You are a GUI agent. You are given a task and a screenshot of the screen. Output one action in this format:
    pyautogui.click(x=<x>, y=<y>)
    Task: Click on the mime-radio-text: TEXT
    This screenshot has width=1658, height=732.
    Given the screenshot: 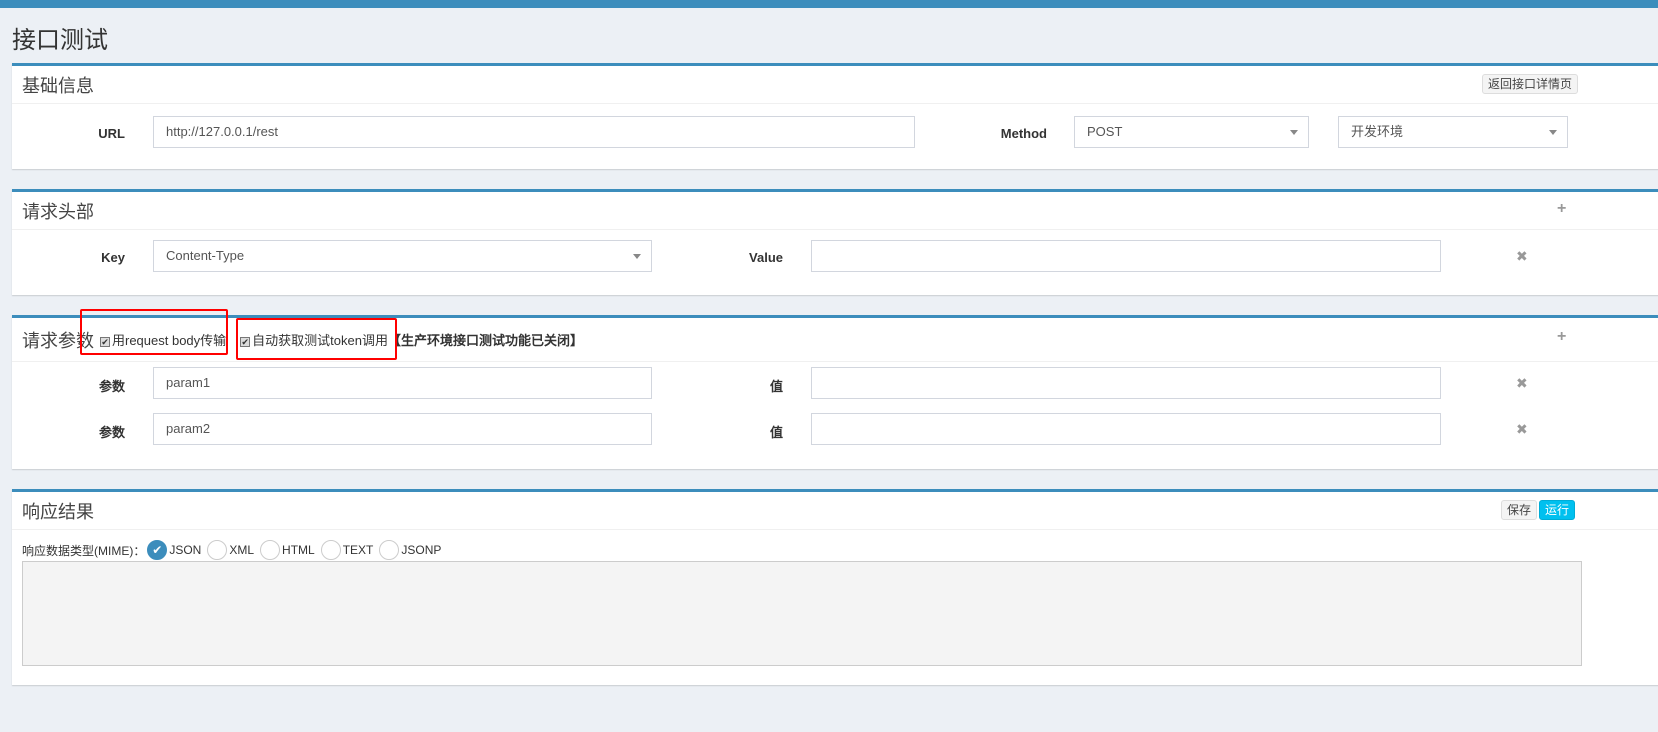 What is the action you would take?
    pyautogui.click(x=347, y=550)
    